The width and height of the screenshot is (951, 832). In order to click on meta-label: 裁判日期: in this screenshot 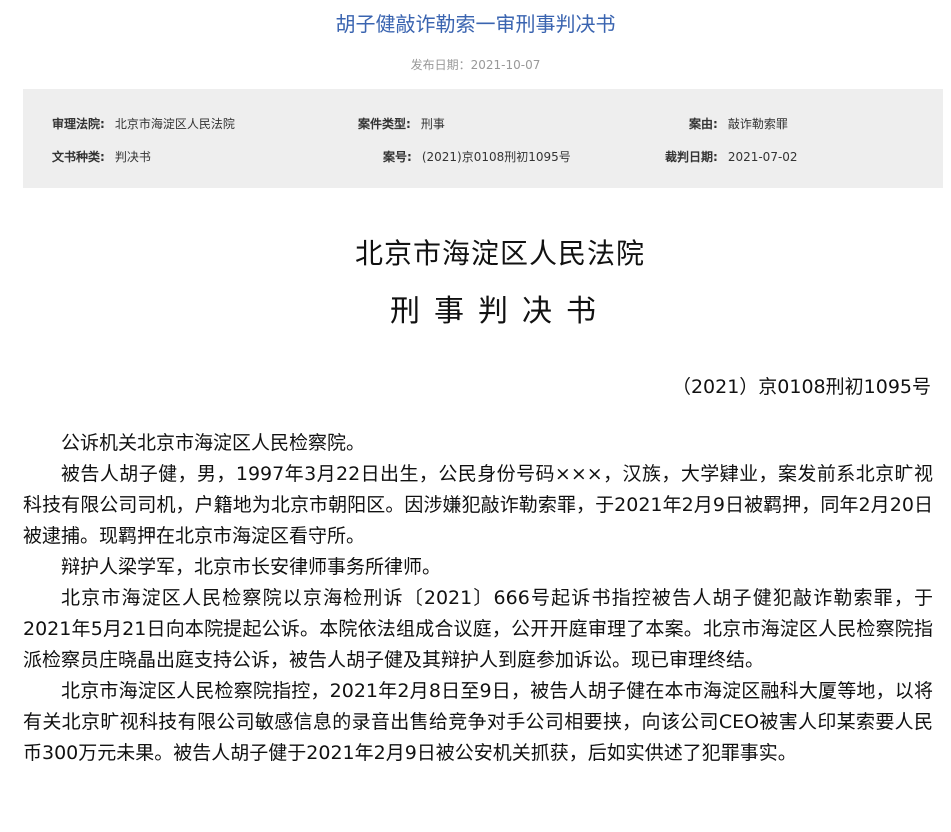, I will do `click(691, 157)`.